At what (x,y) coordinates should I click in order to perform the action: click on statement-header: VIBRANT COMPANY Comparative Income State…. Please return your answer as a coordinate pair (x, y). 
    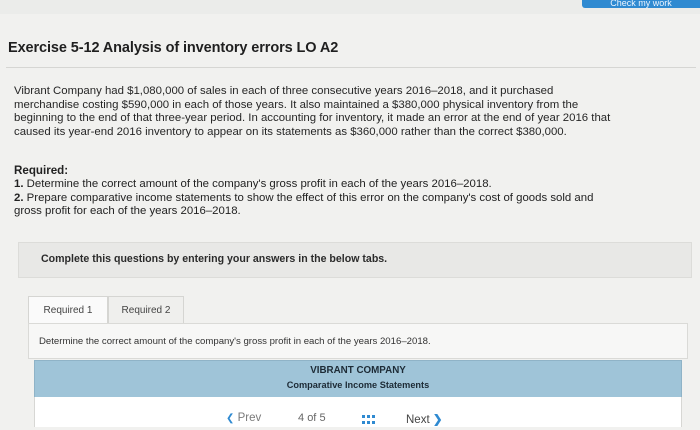
    Looking at the image, I should click on (358, 379).